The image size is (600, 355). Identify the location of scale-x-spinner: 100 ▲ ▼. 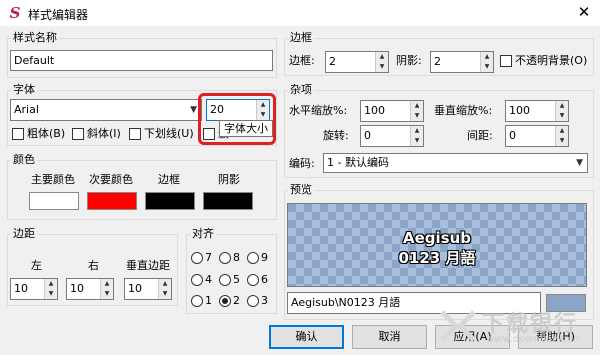
(392, 111).